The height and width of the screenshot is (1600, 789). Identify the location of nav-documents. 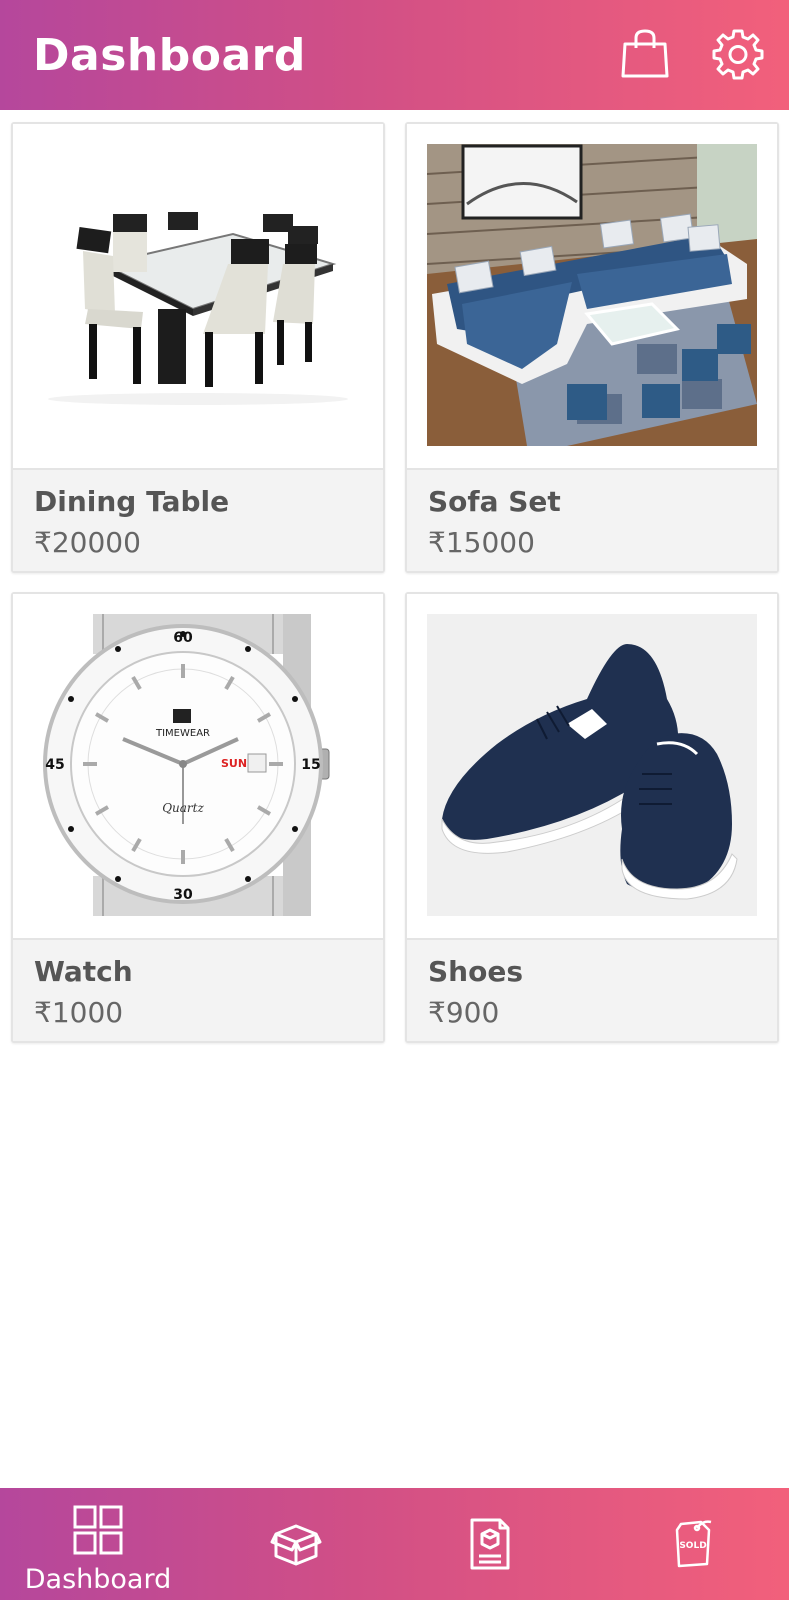
(490, 1544).